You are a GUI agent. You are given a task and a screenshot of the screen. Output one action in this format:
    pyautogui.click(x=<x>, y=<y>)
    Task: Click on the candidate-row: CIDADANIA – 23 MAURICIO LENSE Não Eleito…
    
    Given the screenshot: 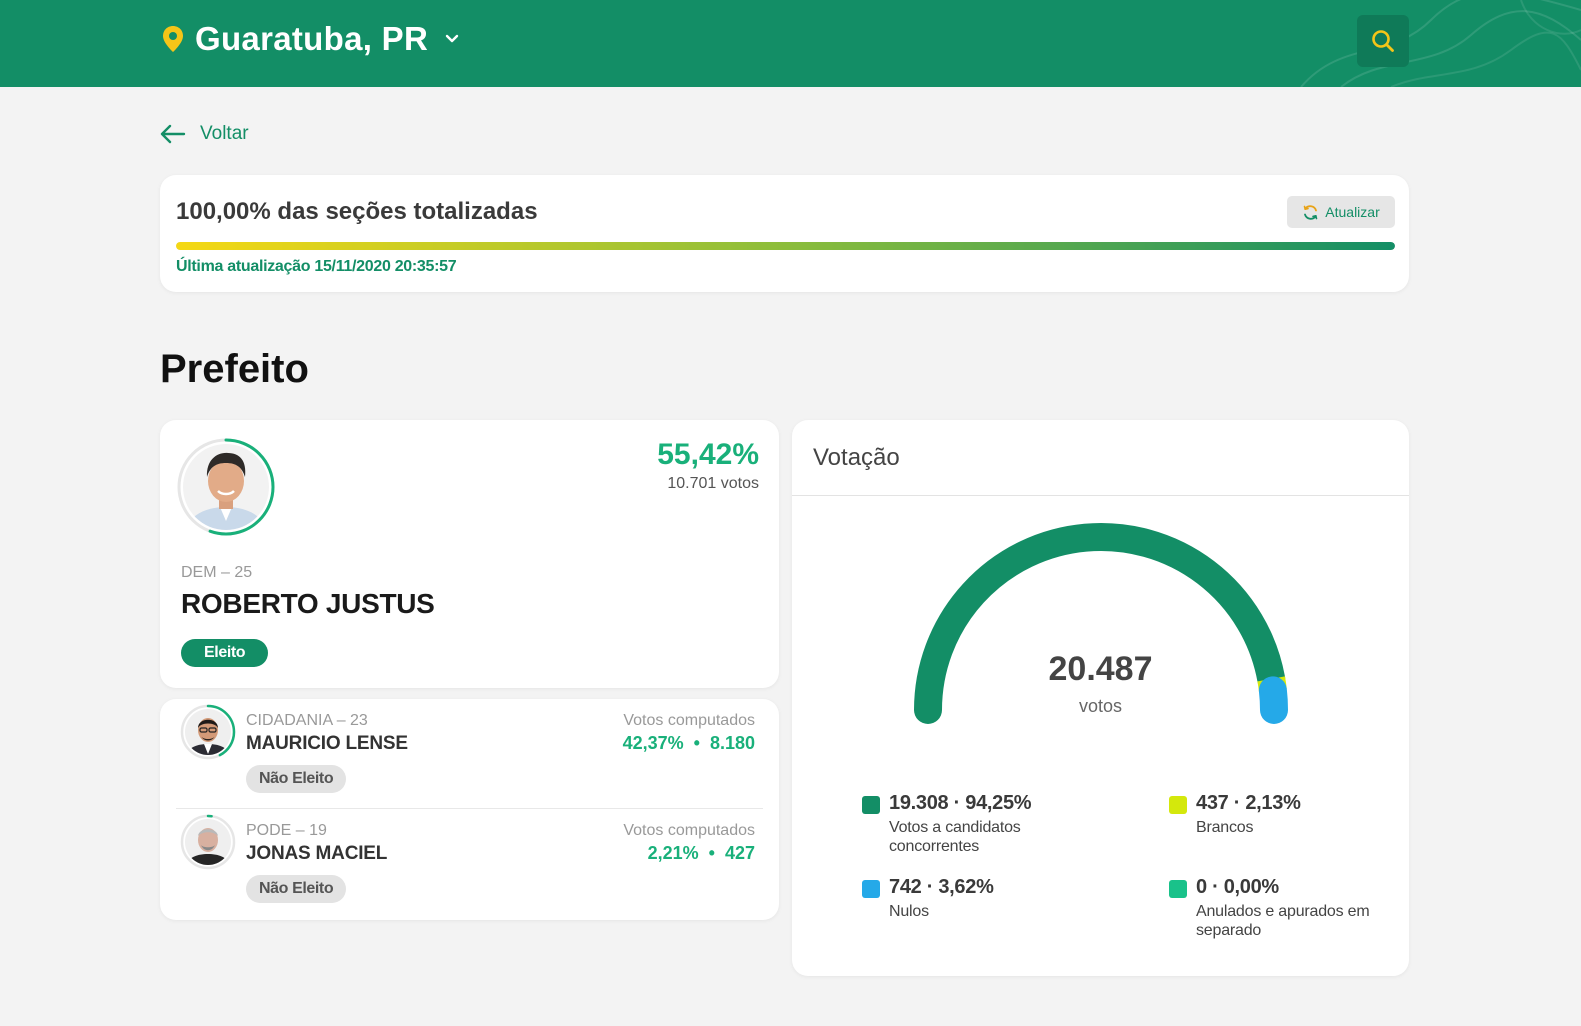 What is the action you would take?
    pyautogui.click(x=469, y=753)
    